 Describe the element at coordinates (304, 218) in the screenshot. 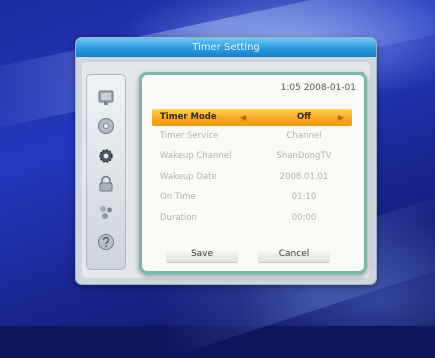

I see `row-value: 00:00` at that location.